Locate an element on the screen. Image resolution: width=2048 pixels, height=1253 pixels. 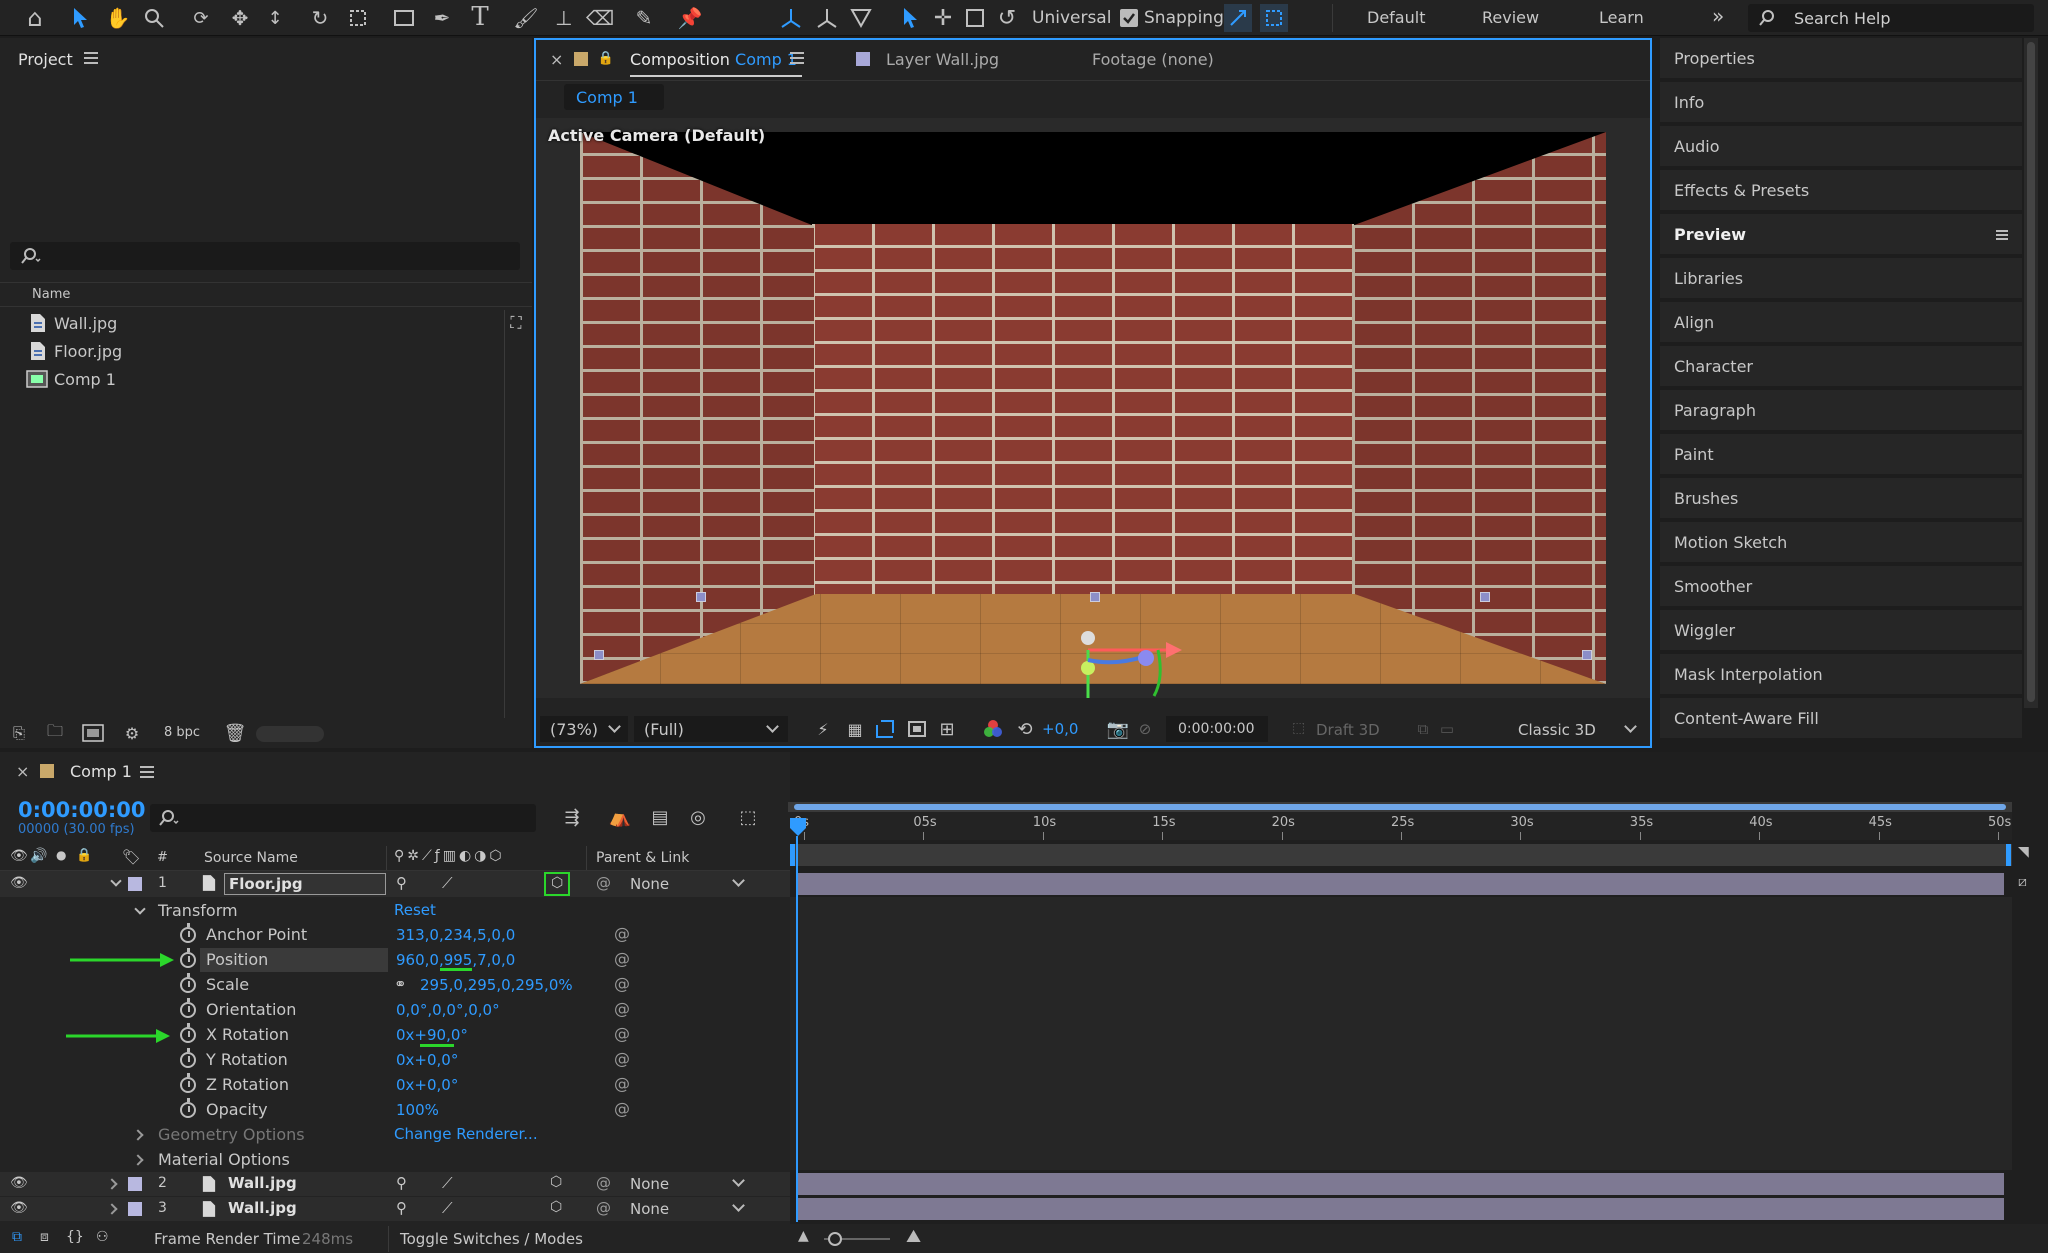
project-panel-title: Project is located at coordinates (45, 59).